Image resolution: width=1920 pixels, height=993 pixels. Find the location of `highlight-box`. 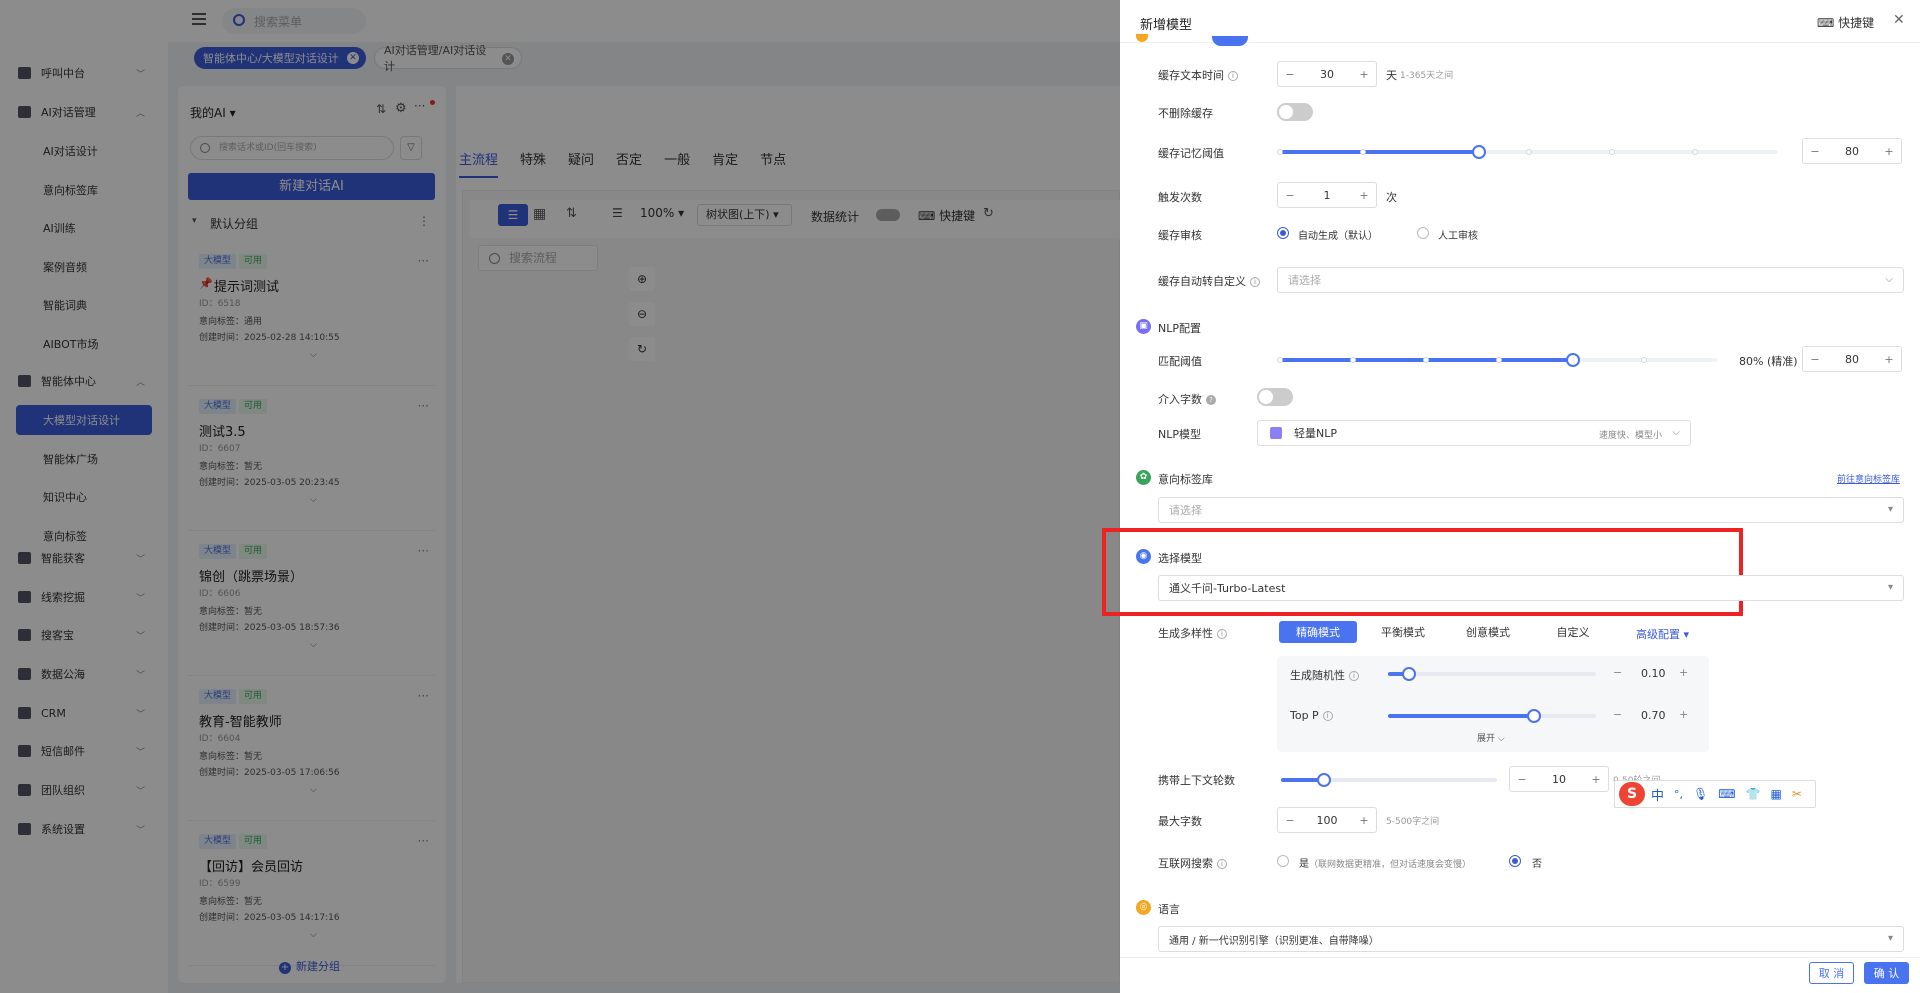

highlight-box is located at coordinates (1422, 572).